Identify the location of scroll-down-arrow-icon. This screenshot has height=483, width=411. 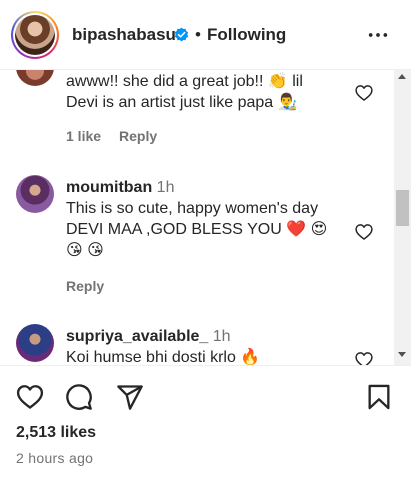
(402, 354).